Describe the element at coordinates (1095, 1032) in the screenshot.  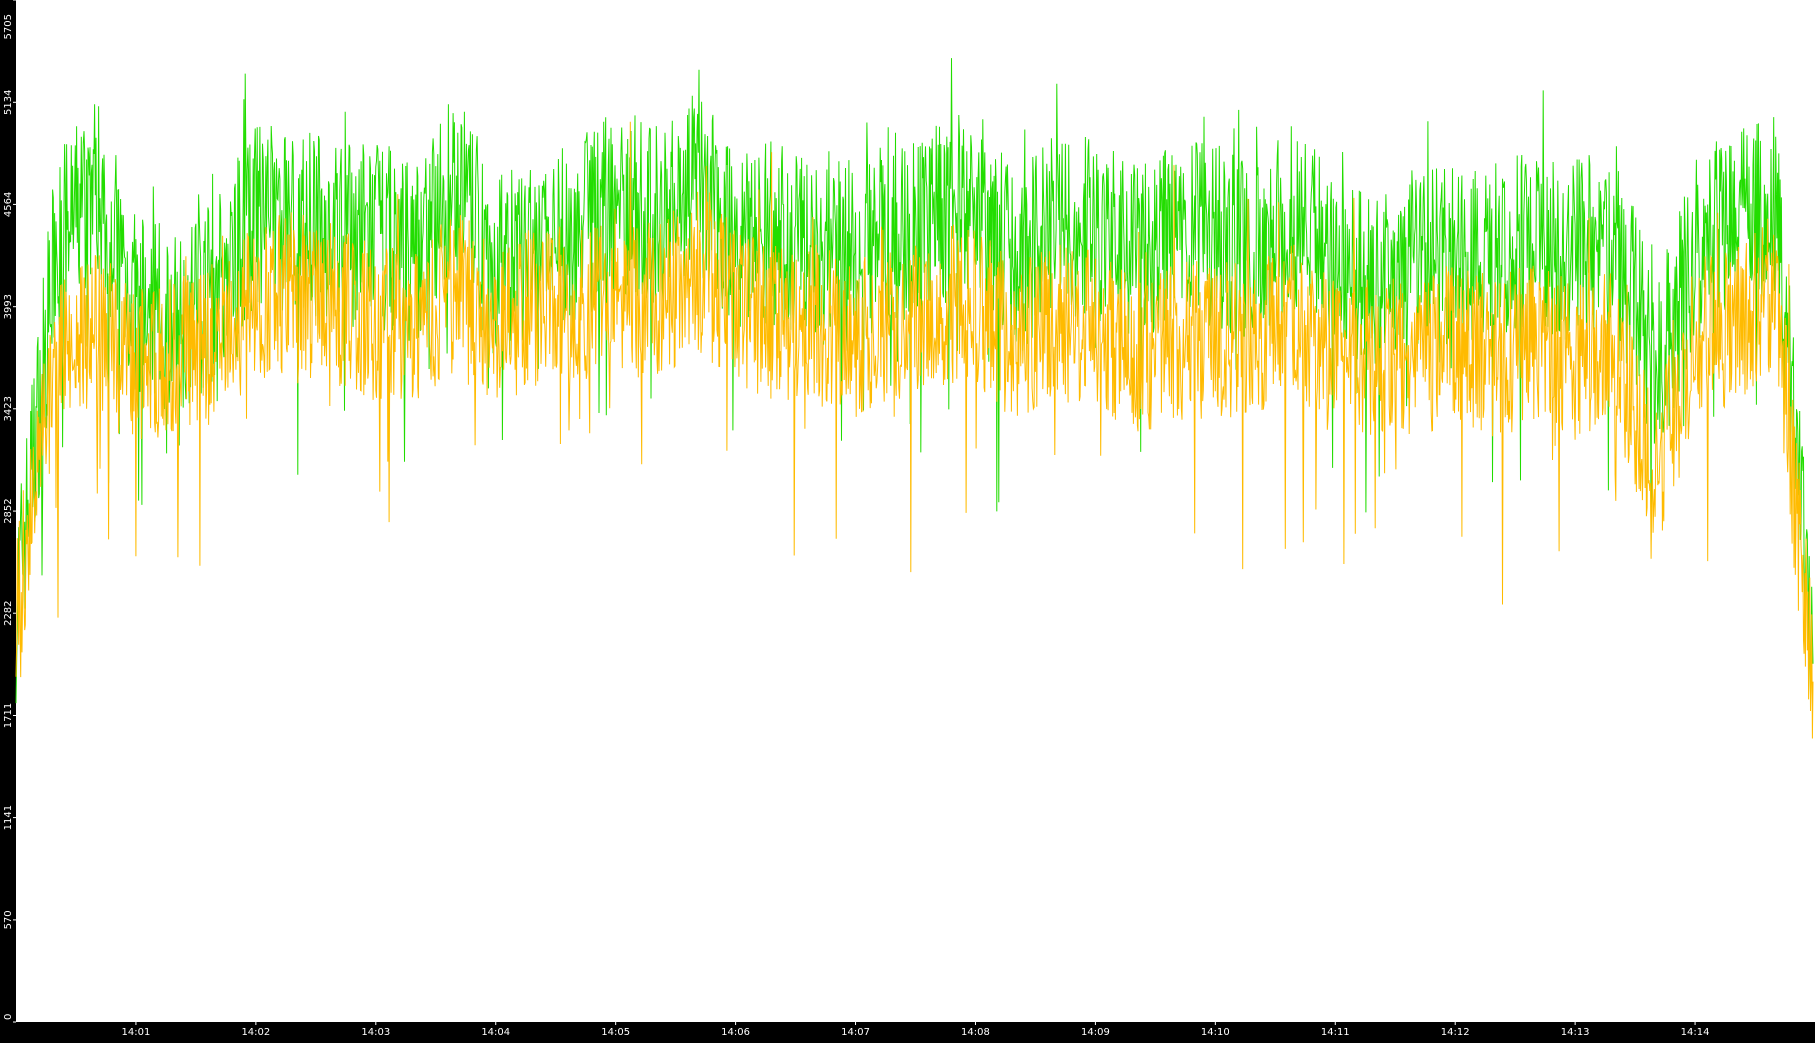
I see `x-tick-label: 14:09` at that location.